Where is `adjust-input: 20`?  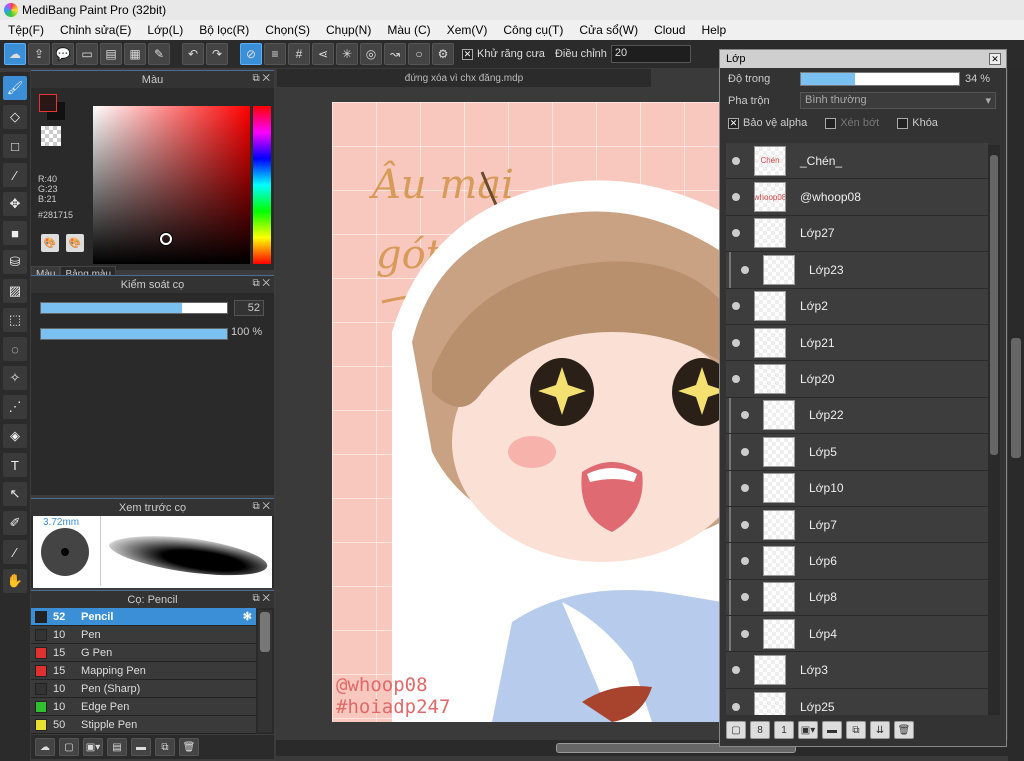 adjust-input: 20 is located at coordinates (650, 54).